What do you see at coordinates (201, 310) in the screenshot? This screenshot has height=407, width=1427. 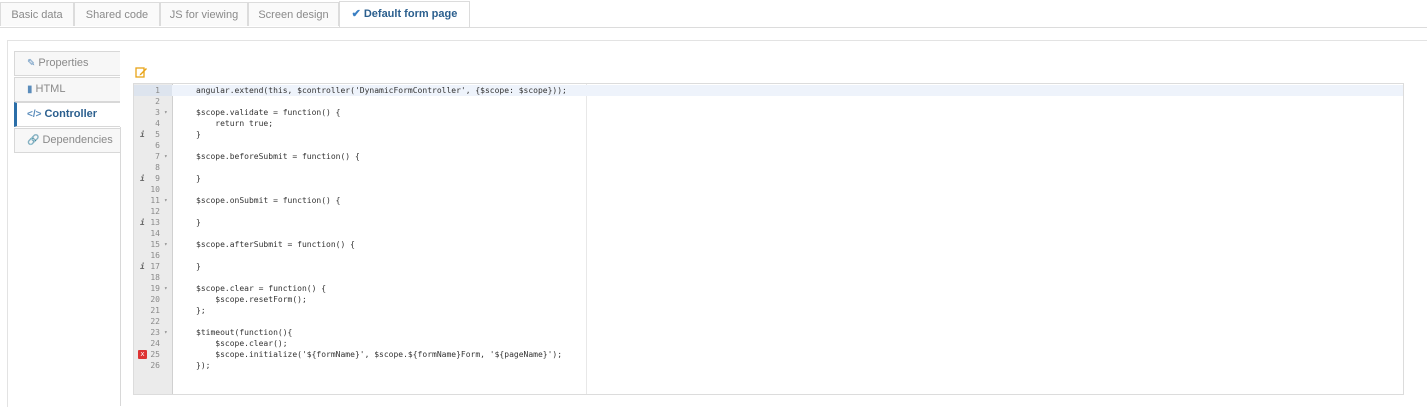 I see `code-text: };` at bounding box center [201, 310].